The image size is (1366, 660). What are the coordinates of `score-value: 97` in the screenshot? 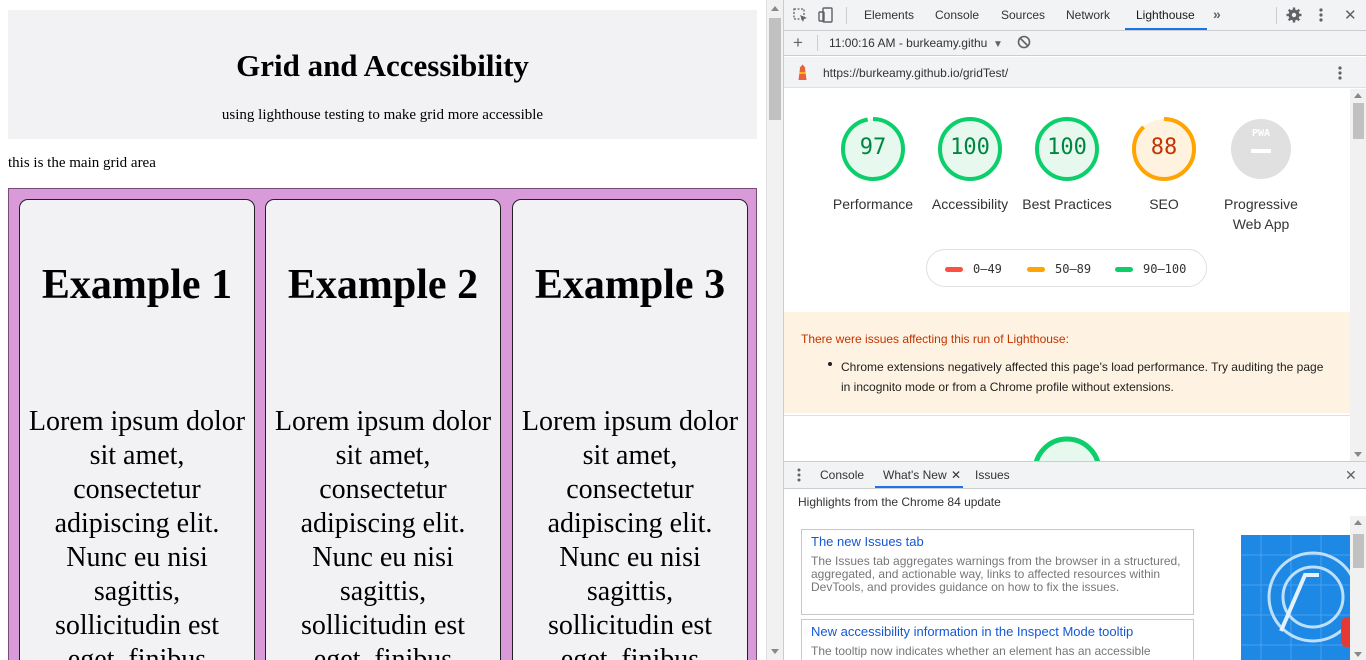 It's located at (873, 147).